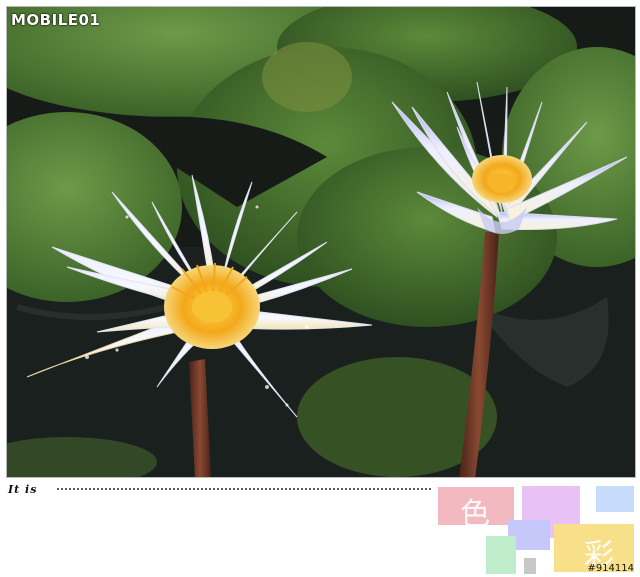 Image resolution: width=640 pixels, height=577 pixels. Describe the element at coordinates (475, 514) in the screenshot. I see `char-se: 色` at that location.